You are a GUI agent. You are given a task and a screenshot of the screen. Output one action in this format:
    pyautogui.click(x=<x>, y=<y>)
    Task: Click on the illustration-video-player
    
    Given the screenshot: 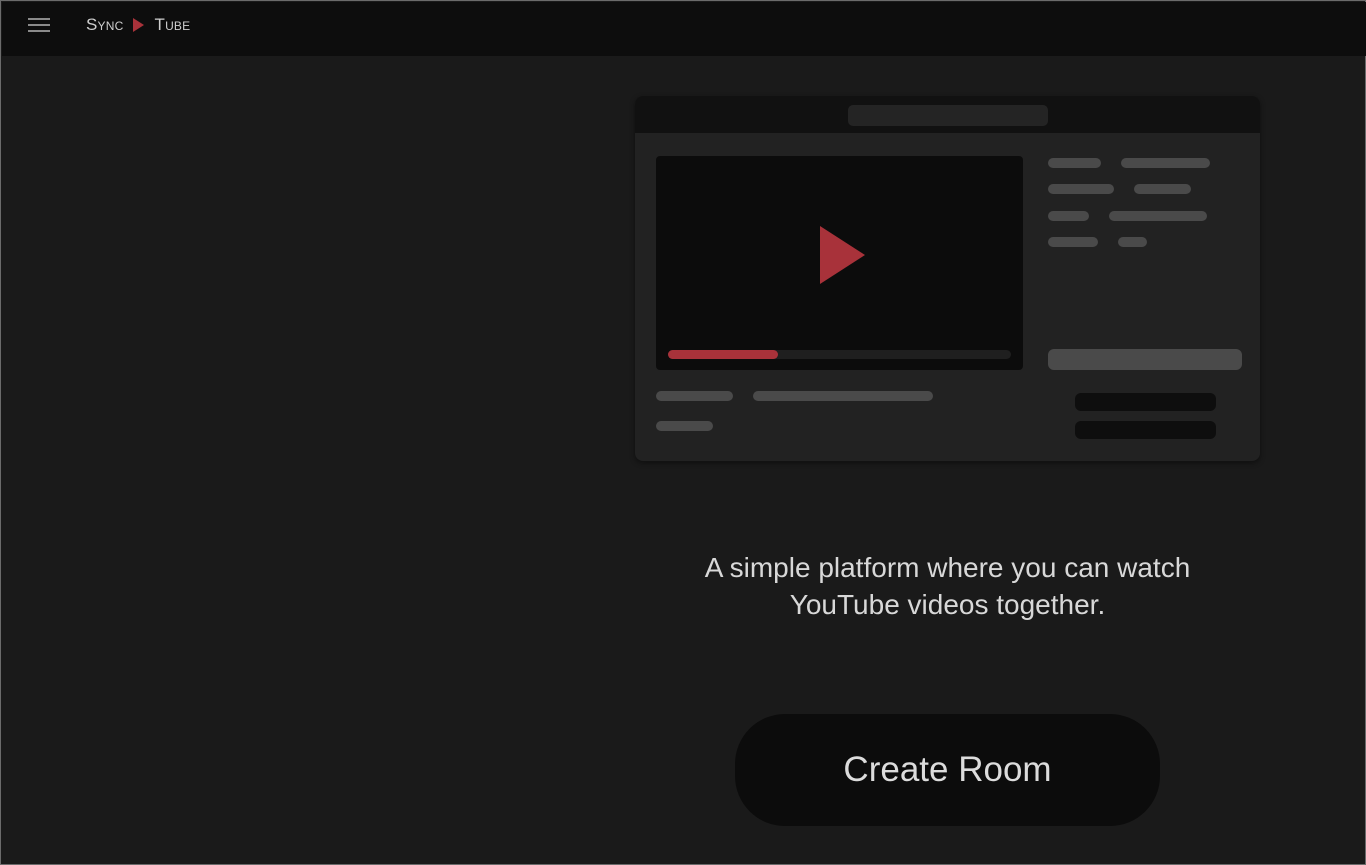 What is the action you would take?
    pyautogui.click(x=839, y=263)
    